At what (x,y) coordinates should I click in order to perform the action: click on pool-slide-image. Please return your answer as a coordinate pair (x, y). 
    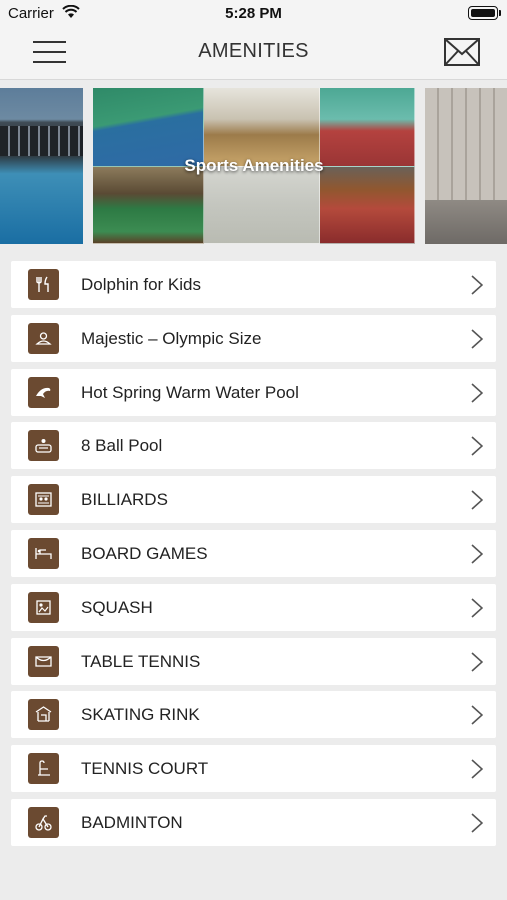
    Looking at the image, I should click on (41, 166).